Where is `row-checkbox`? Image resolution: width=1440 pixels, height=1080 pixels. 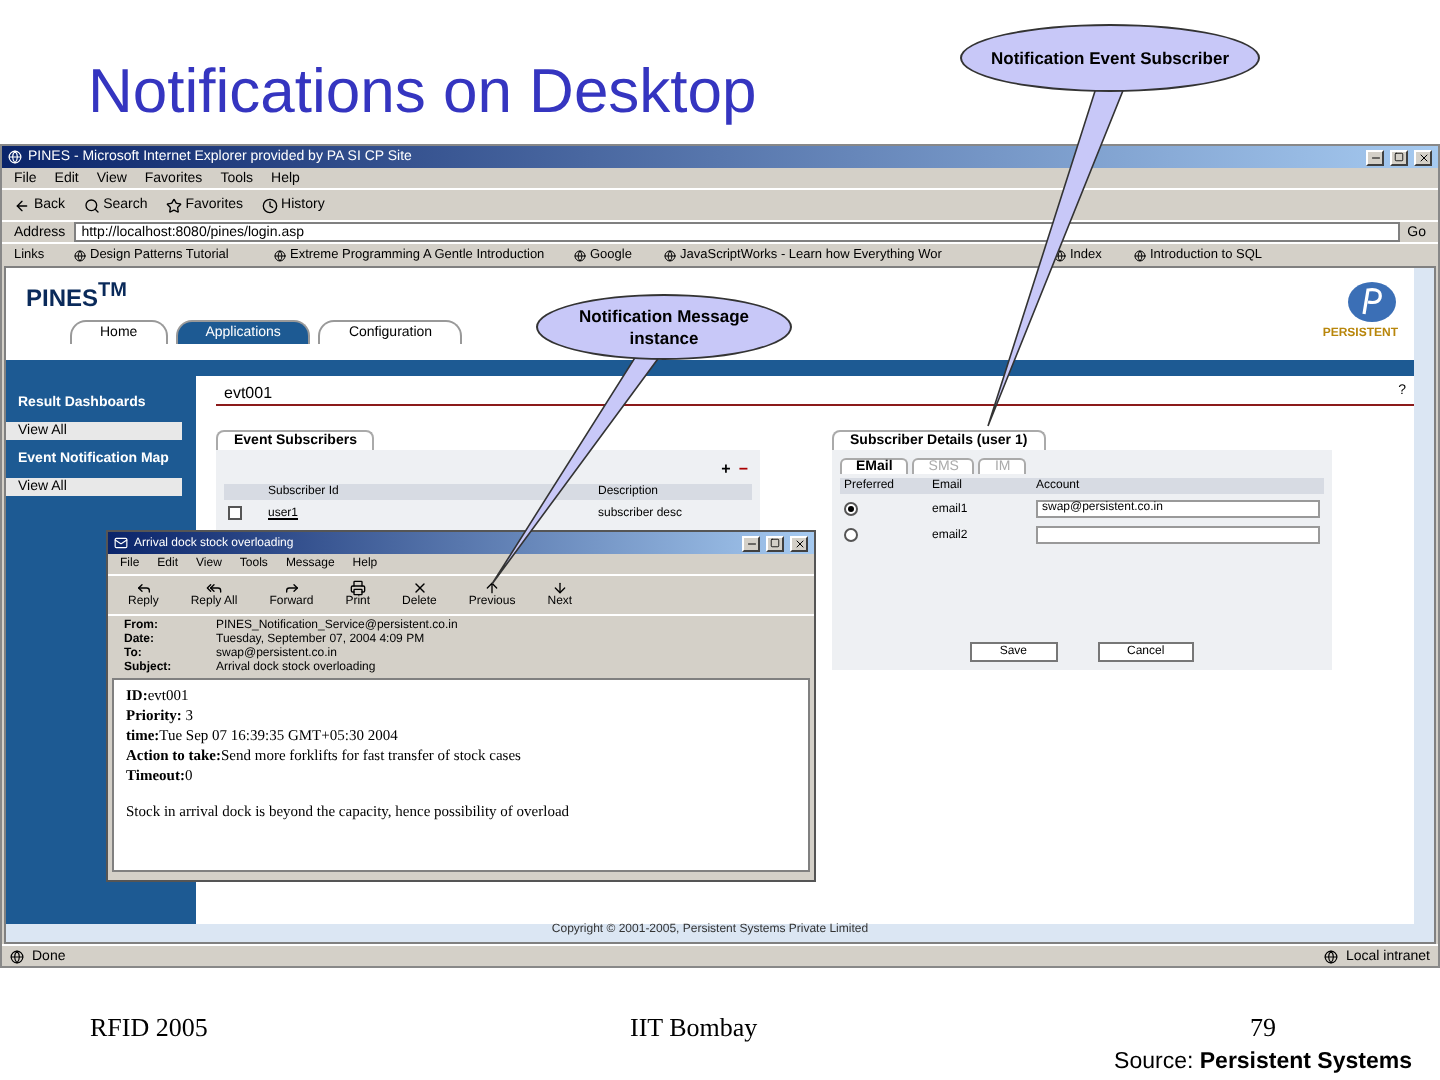
row-checkbox is located at coordinates (235, 513).